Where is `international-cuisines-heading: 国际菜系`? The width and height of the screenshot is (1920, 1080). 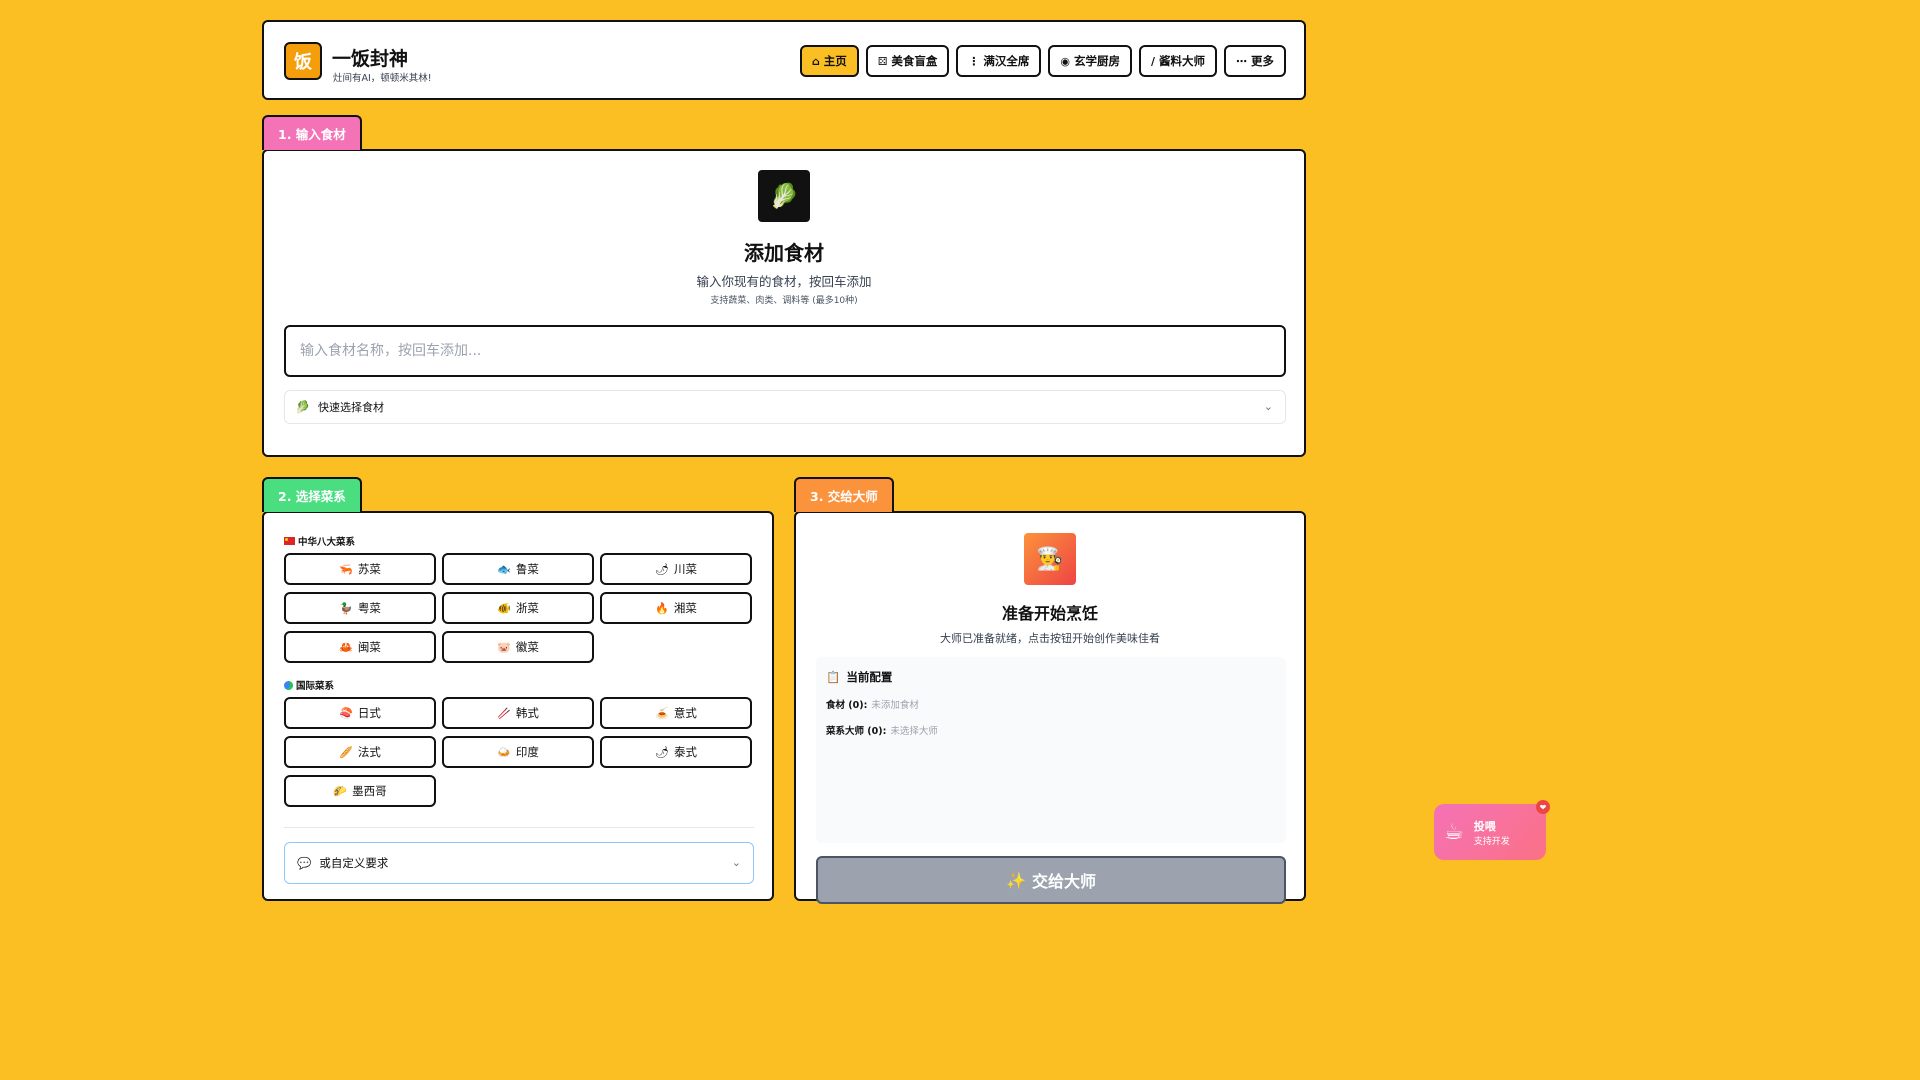
international-cuisines-heading: 国际菜系 is located at coordinates (309, 685).